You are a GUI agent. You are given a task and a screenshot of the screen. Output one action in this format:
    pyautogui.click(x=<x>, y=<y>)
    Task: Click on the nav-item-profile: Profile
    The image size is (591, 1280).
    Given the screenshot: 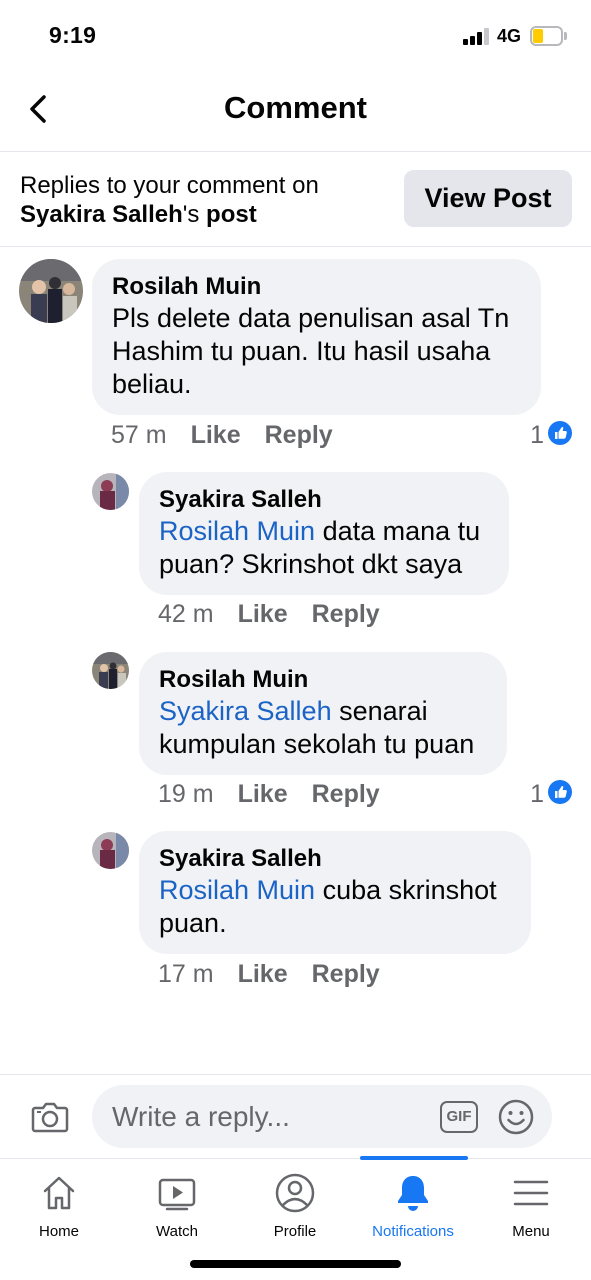 What is the action you would take?
    pyautogui.click(x=295, y=1204)
    